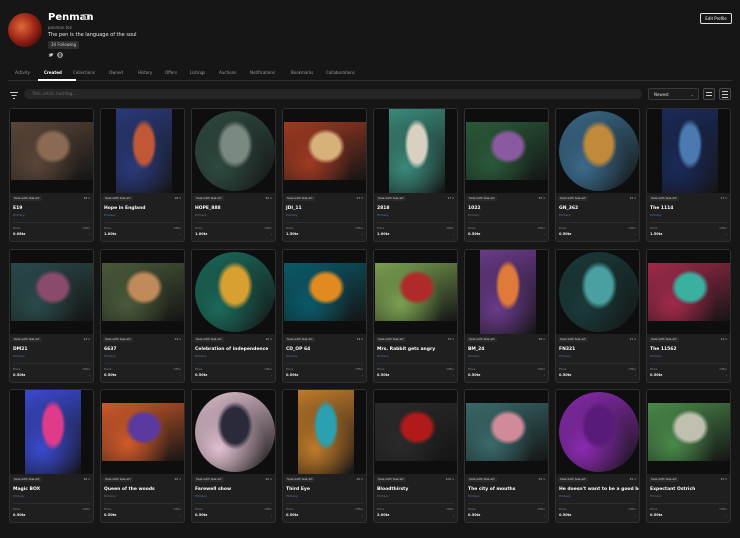  Describe the element at coordinates (392, 489) in the screenshot. I see `artwork-title: Bloodthirsty` at that location.